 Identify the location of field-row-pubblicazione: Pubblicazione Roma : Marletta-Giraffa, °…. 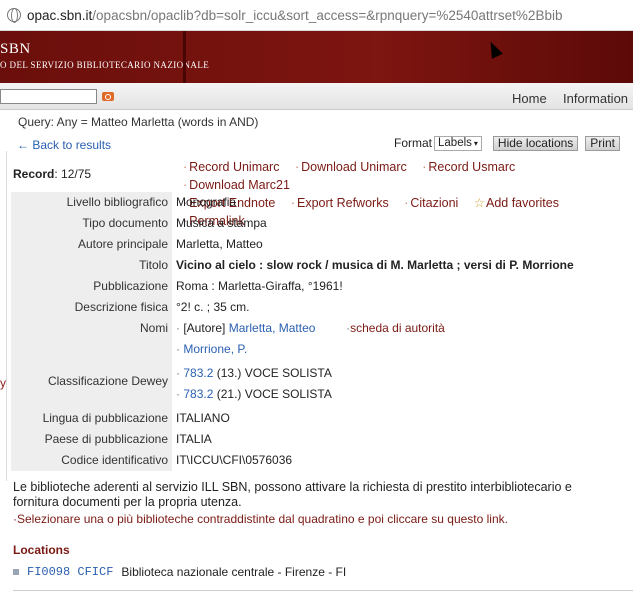
(322, 286).